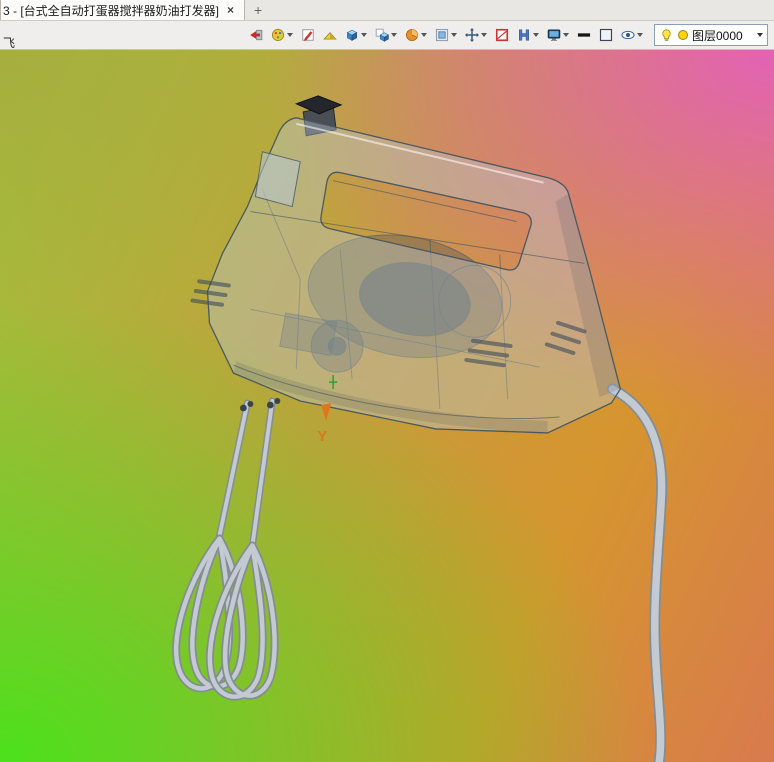 The height and width of the screenshot is (762, 774). What do you see at coordinates (230, 10) in the screenshot?
I see `tab-close-icon: ×` at bounding box center [230, 10].